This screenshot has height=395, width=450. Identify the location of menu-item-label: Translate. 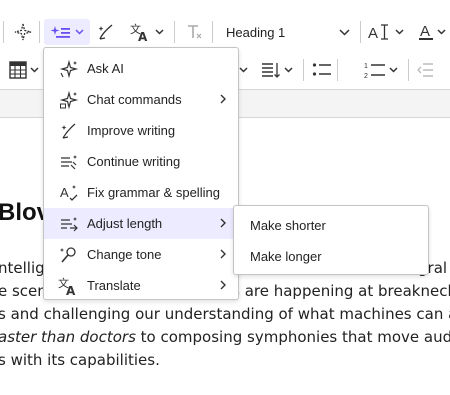
(114, 285).